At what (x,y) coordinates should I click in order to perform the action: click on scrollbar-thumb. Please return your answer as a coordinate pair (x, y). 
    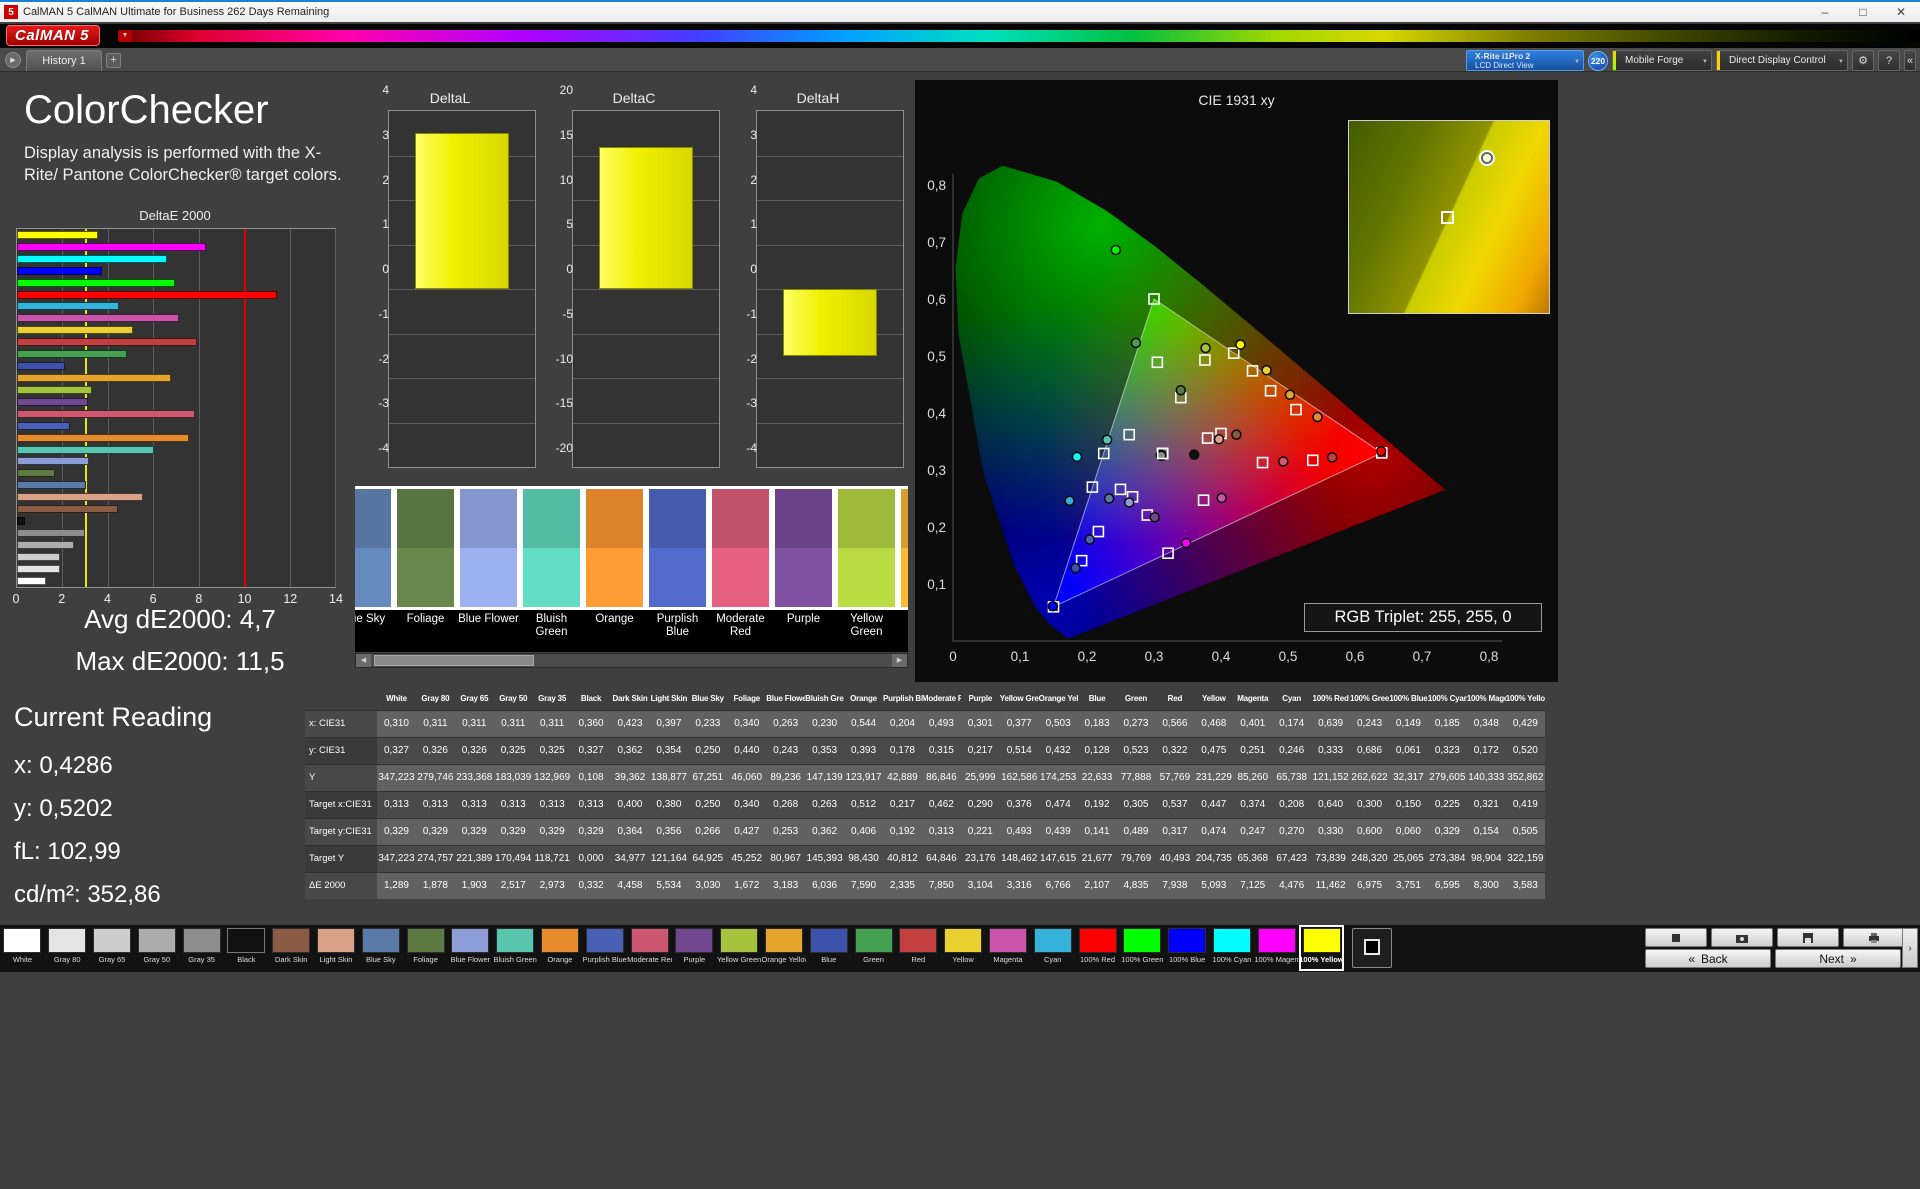
    Looking at the image, I should click on (454, 660).